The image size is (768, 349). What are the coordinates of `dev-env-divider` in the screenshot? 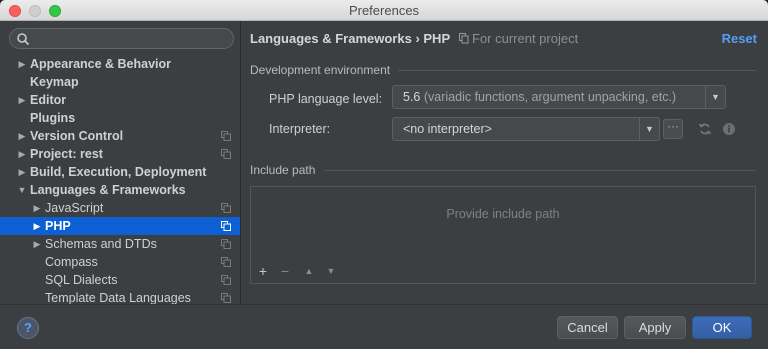 It's located at (577, 70).